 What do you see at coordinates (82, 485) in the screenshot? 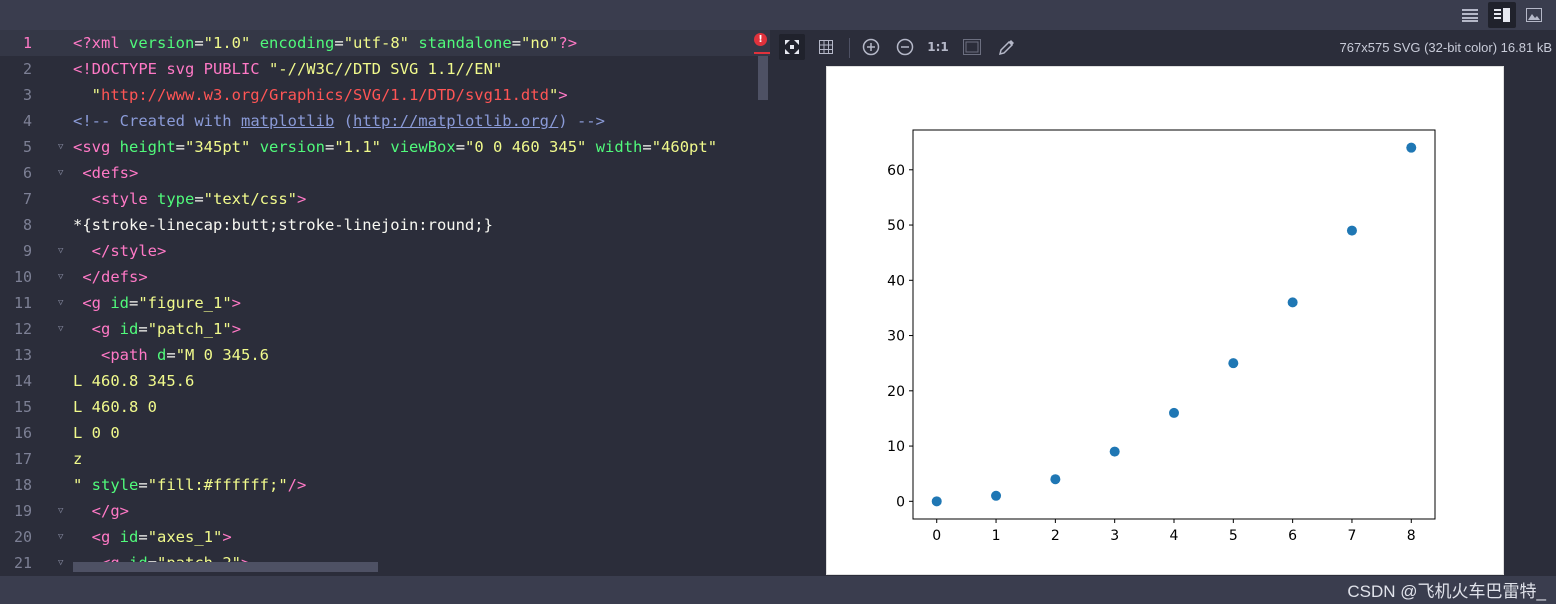
I see `code-token: "` at bounding box center [82, 485].